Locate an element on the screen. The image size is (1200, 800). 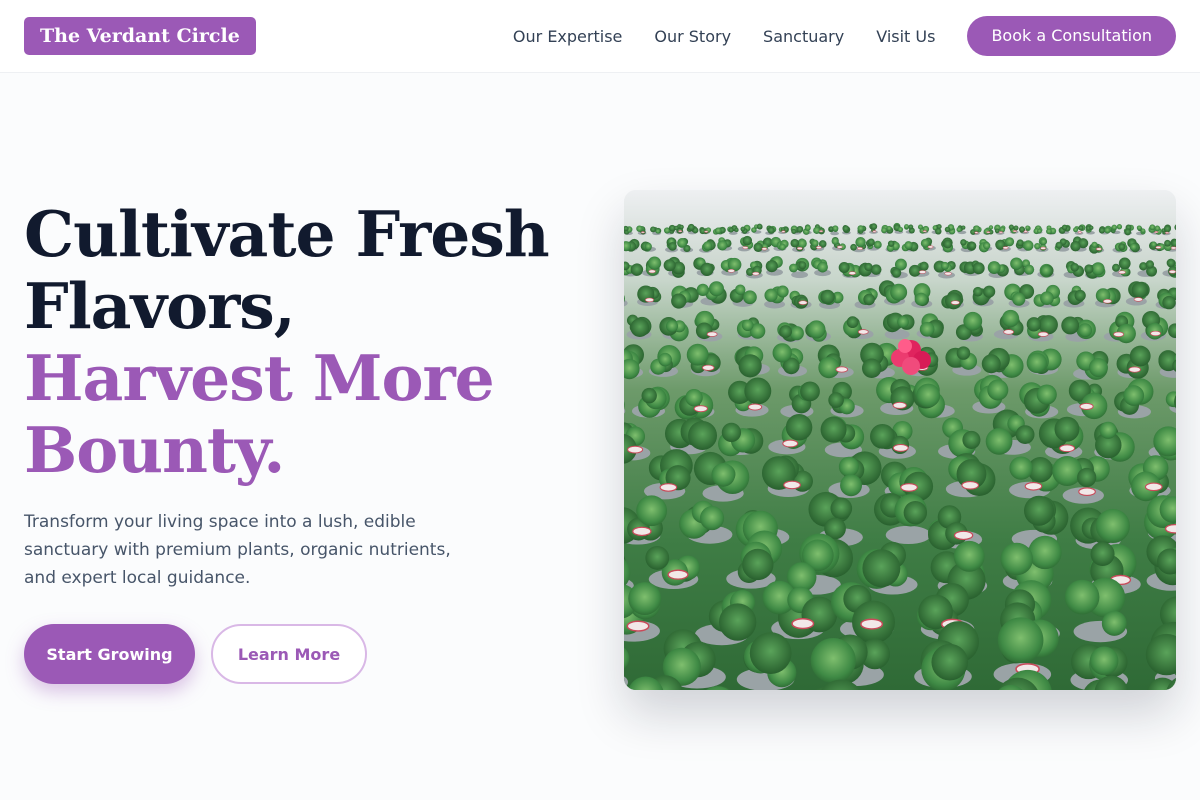
learn-more-button: Learn More is located at coordinates (289, 654).